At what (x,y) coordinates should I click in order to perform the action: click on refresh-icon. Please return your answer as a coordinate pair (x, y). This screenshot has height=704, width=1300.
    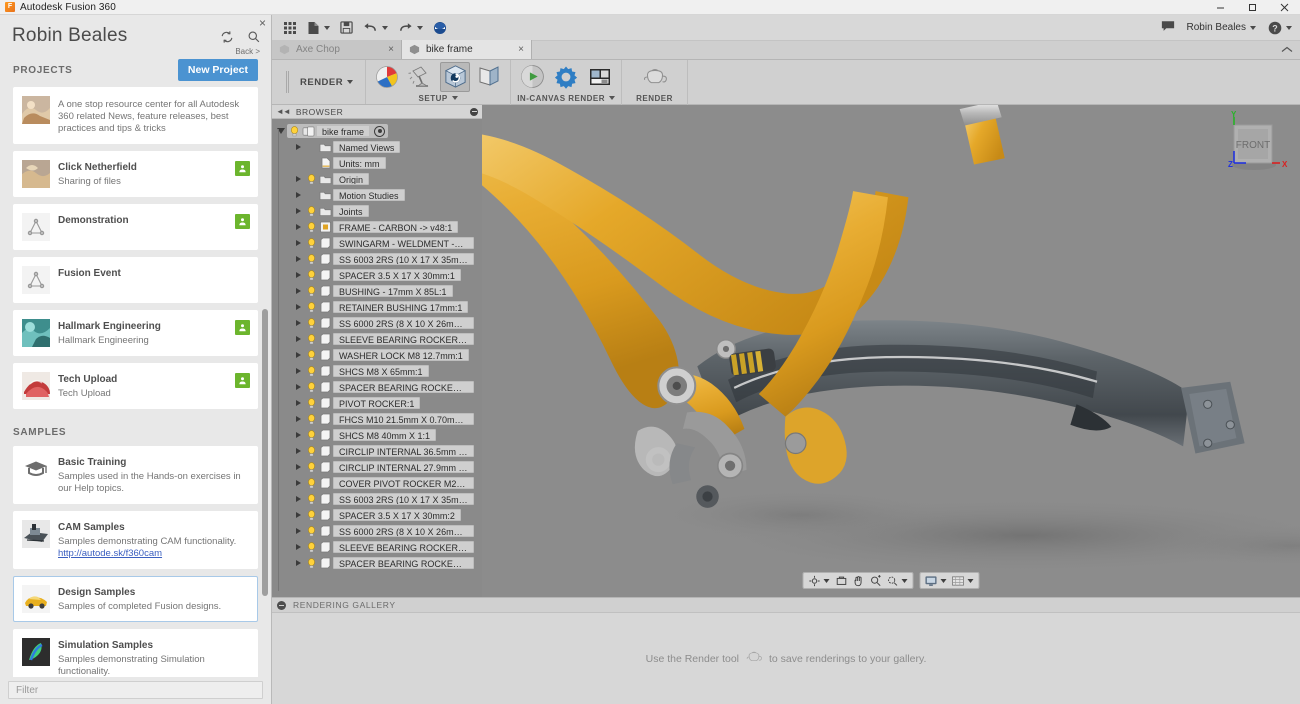
    Looking at the image, I should click on (227, 37).